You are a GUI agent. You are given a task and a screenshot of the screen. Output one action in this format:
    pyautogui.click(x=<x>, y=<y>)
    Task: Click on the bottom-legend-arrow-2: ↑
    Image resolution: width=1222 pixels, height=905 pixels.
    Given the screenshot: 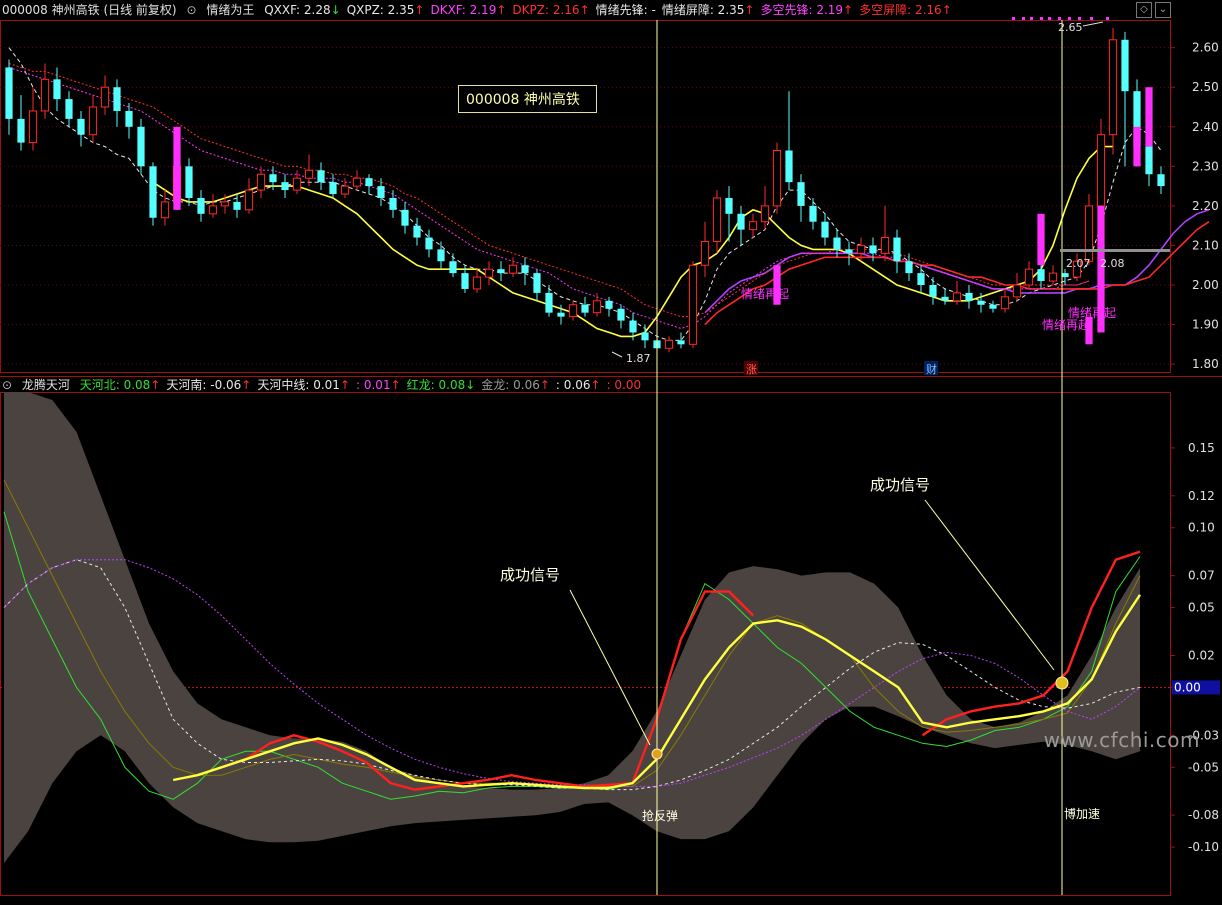 What is the action you would take?
    pyautogui.click(x=344, y=385)
    